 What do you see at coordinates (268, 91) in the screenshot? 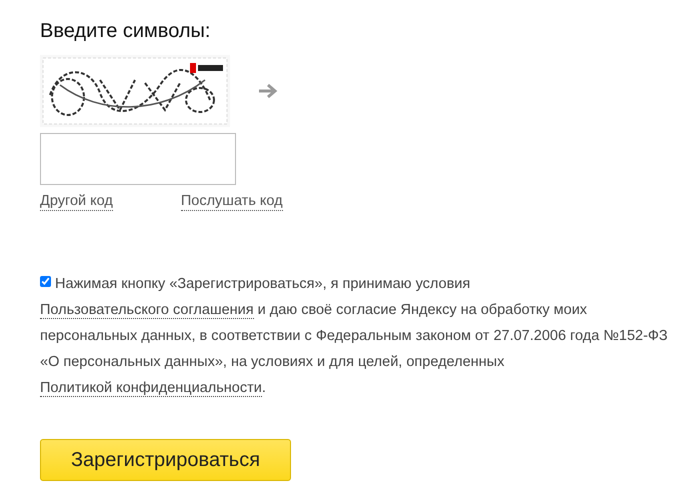
I see `arrow-right-icon` at bounding box center [268, 91].